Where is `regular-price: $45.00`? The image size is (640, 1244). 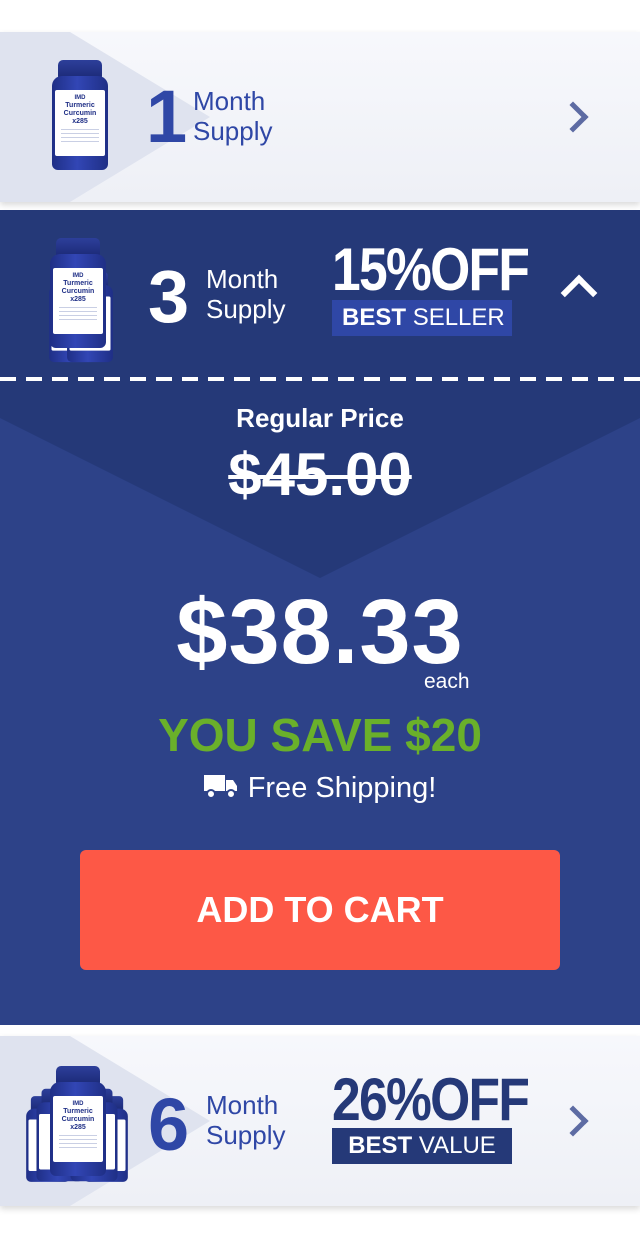
regular-price: $45.00 is located at coordinates (320, 474).